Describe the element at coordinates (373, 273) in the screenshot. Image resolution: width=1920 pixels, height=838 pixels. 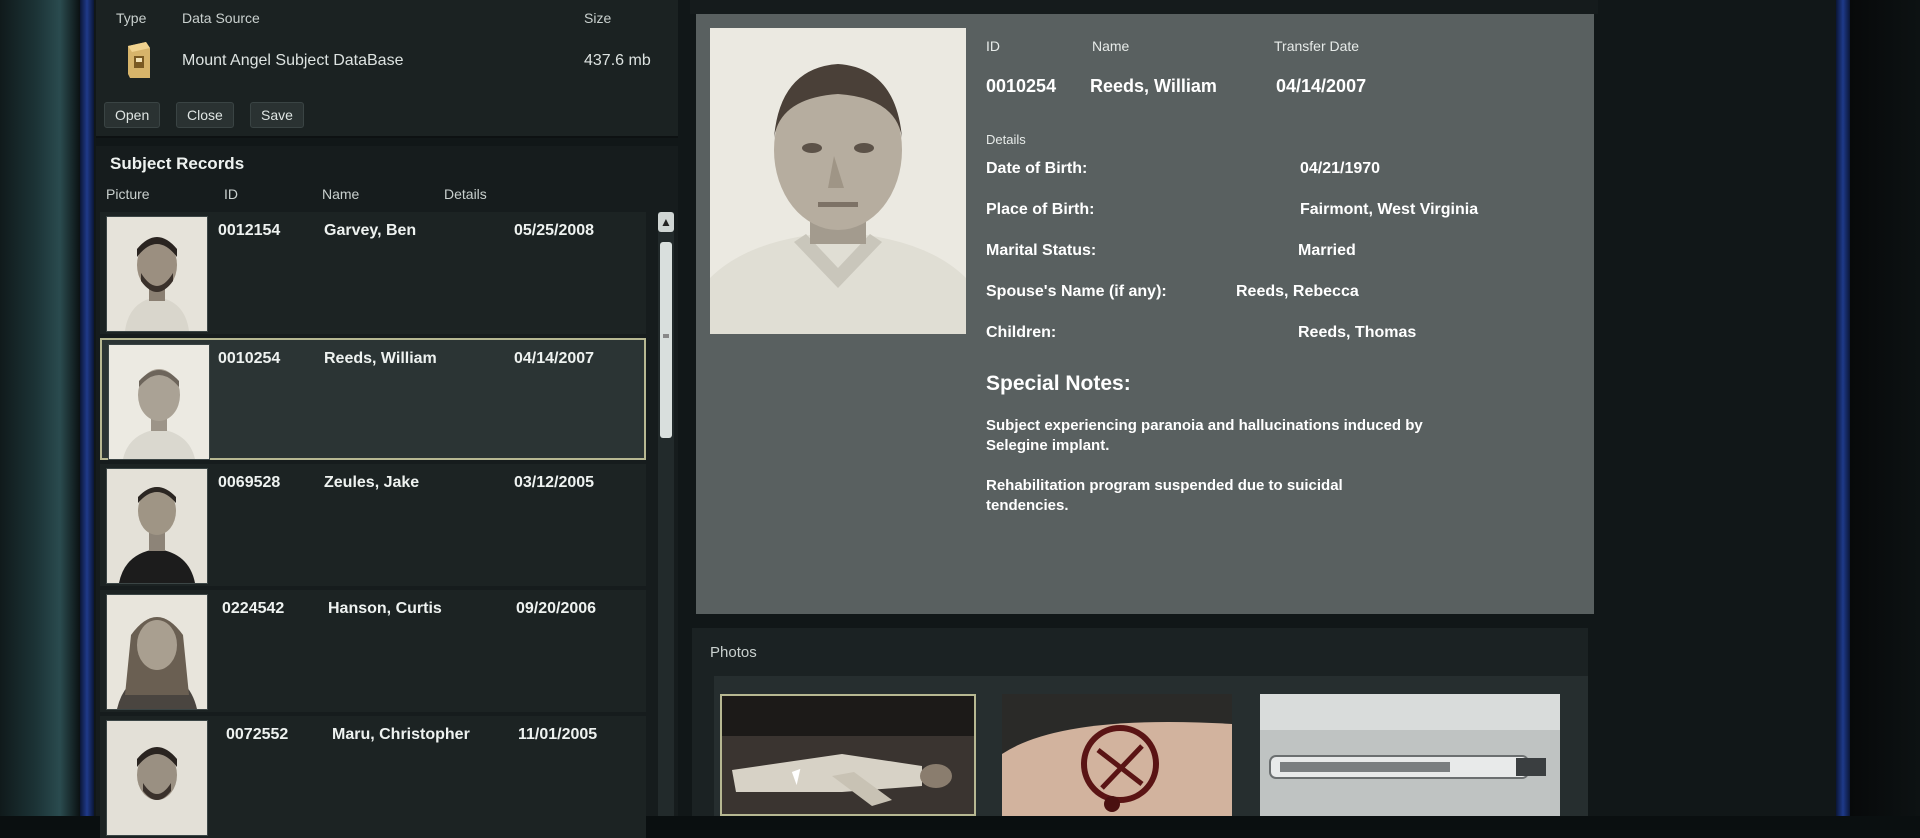
I see `table-row: 0012154 Garvey, Ben 05/25/2008` at that location.